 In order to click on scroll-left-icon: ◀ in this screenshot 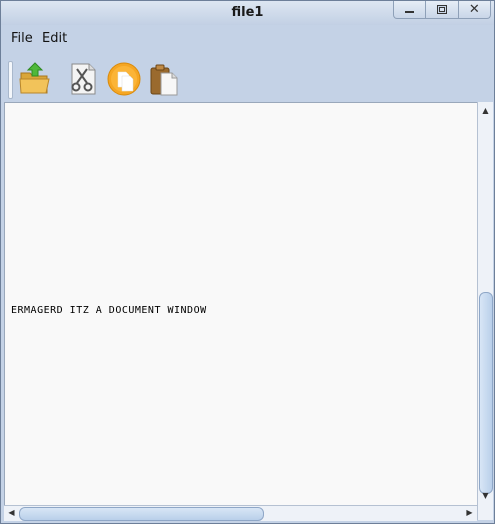, I will do `click(11, 513)`.